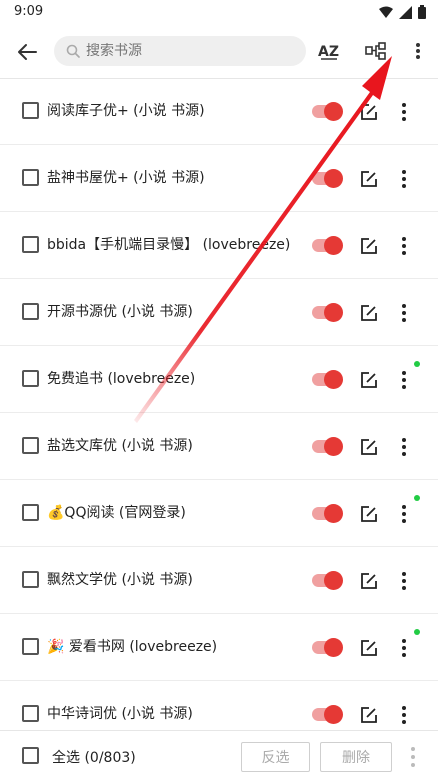  What do you see at coordinates (219, 379) in the screenshot?
I see `list-item: 免费追书 (lovebreeze)` at bounding box center [219, 379].